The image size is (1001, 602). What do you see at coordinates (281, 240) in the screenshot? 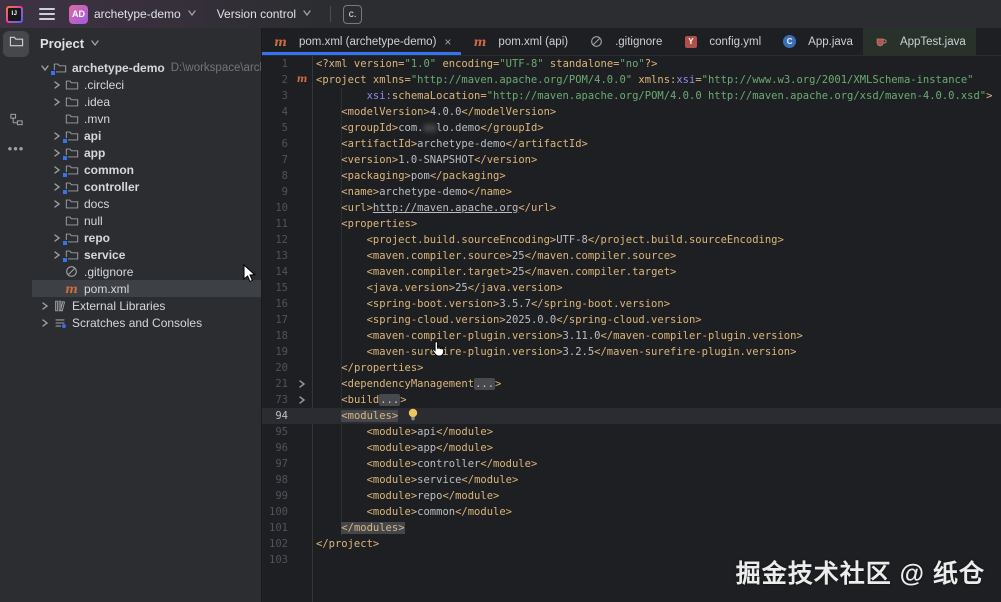
I see `line-number: 12` at bounding box center [281, 240].